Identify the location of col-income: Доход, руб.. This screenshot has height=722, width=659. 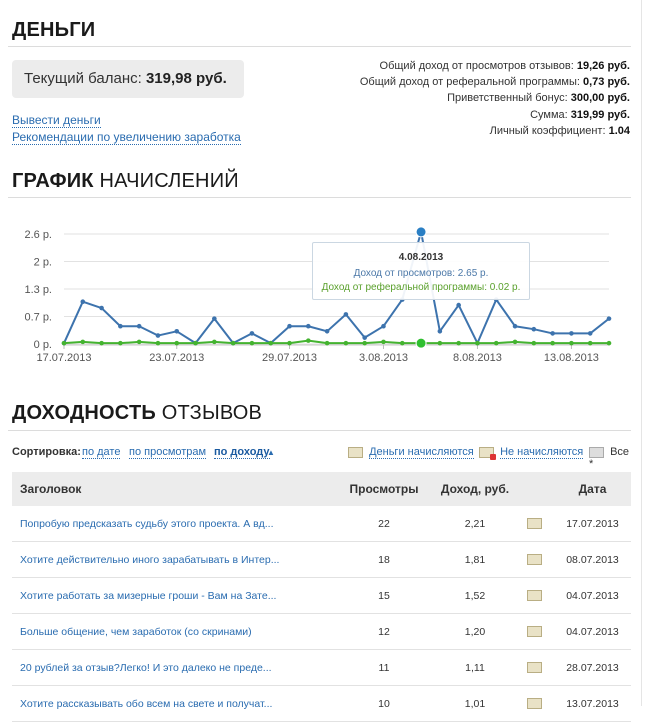
(475, 489).